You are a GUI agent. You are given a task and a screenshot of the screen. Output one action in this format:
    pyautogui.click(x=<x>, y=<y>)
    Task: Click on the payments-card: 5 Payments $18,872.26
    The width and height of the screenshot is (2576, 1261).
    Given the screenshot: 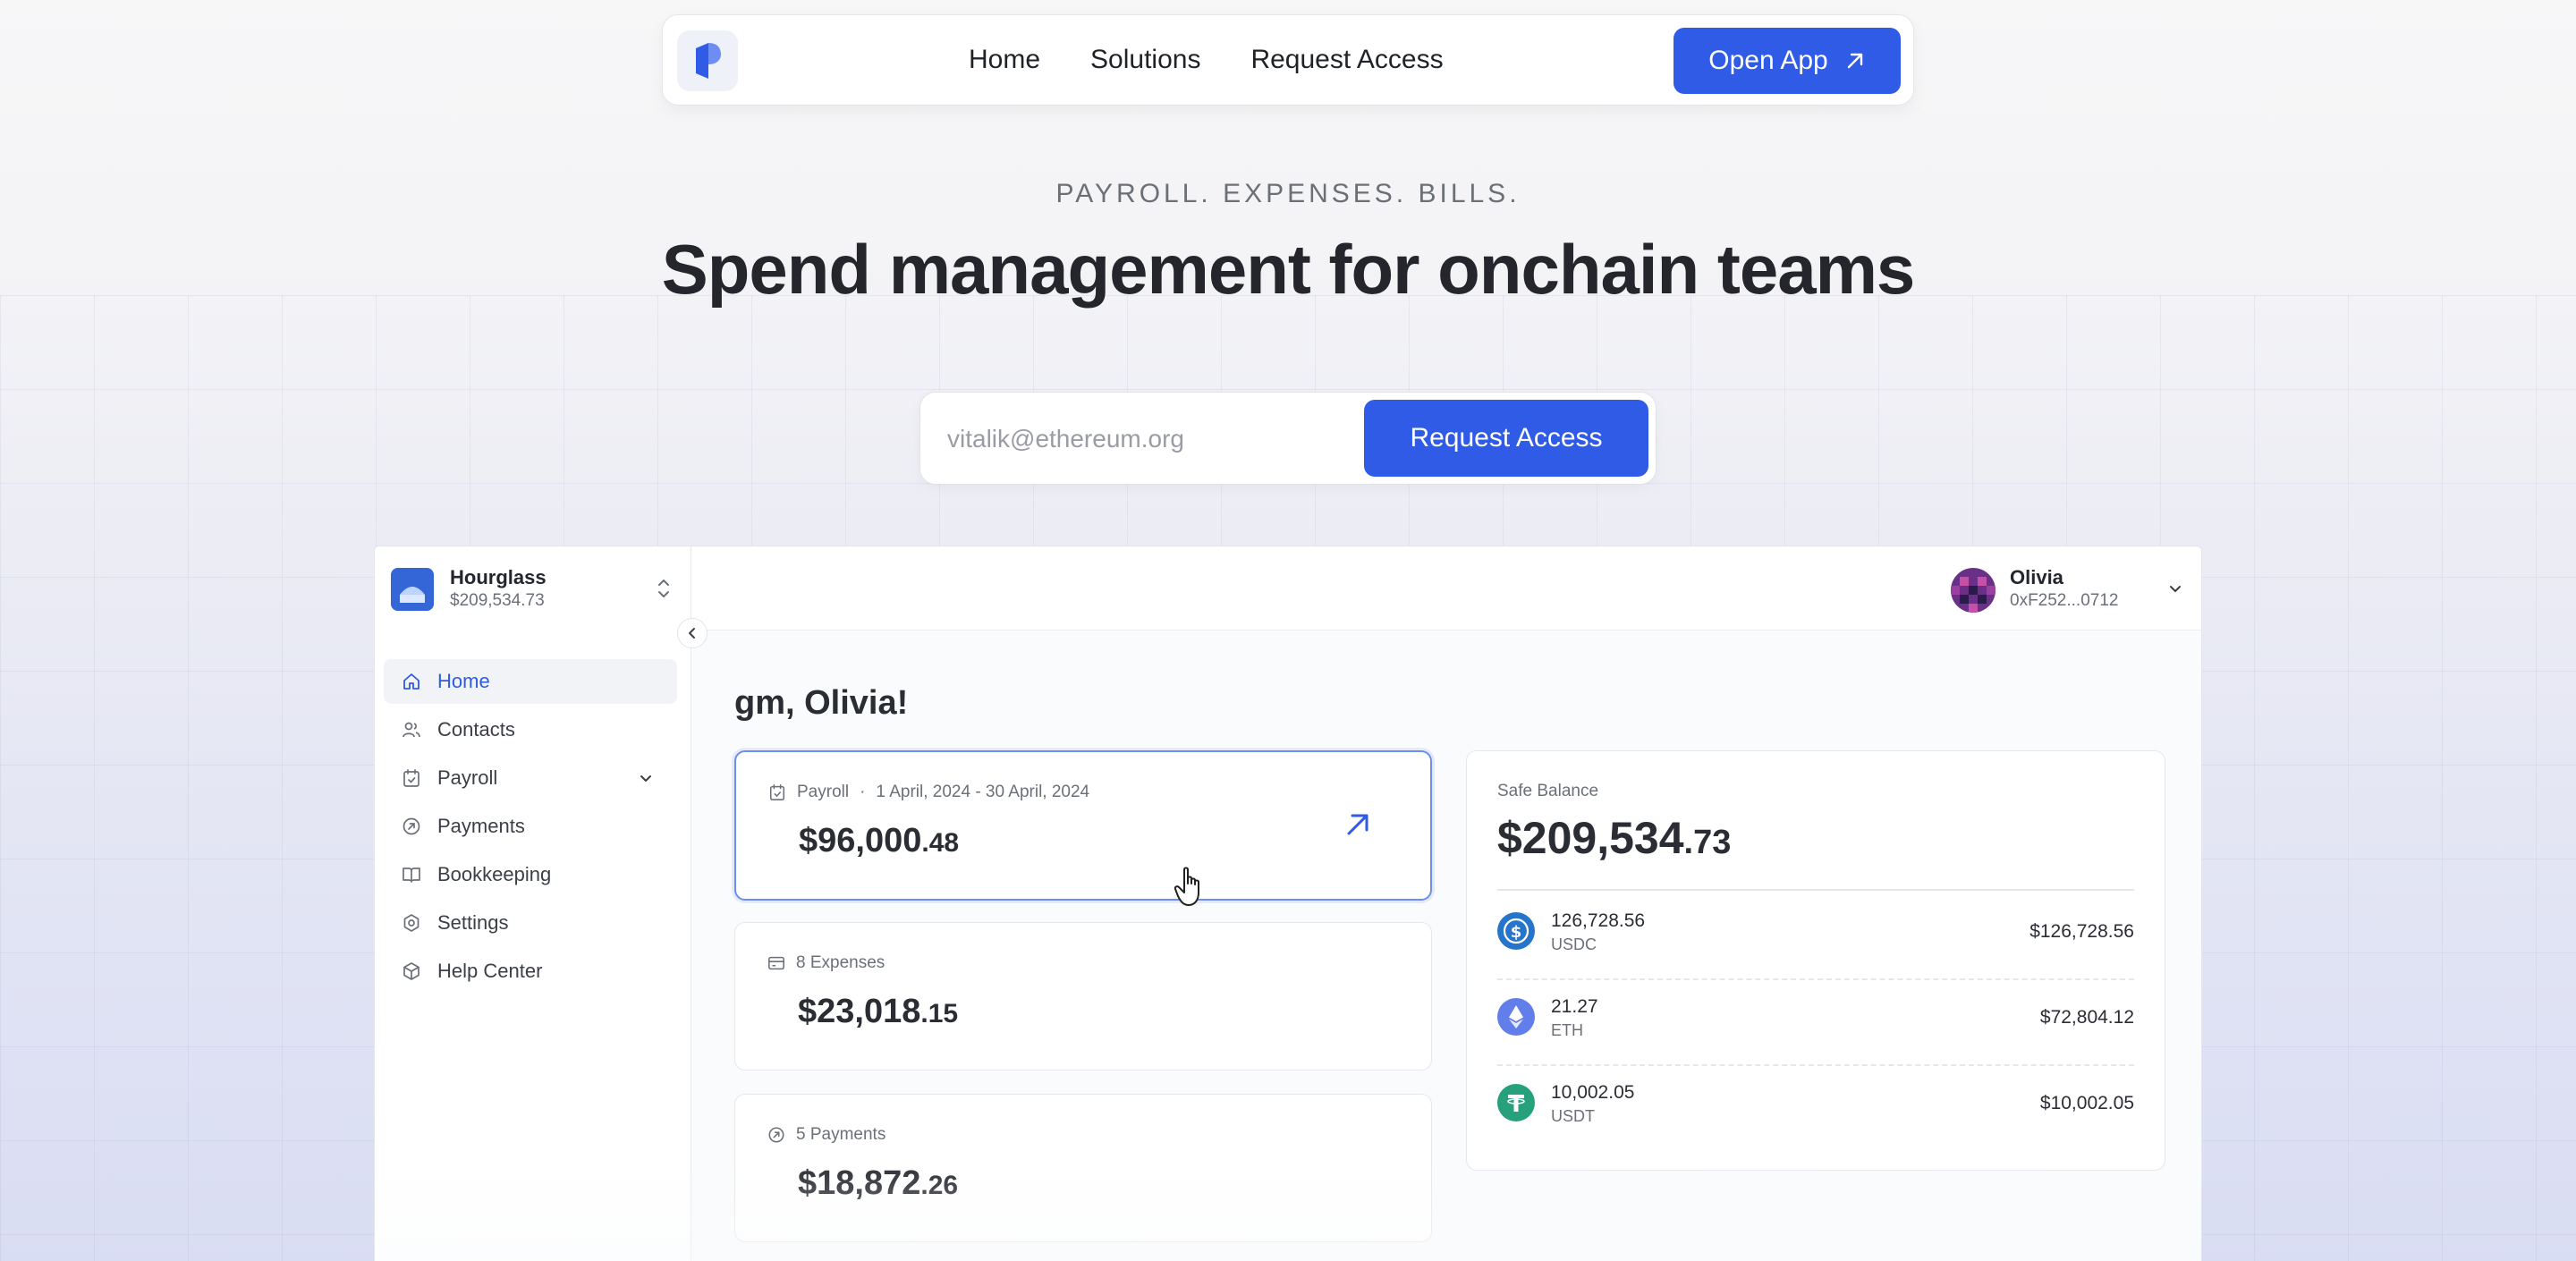 What is the action you would take?
    pyautogui.click(x=1083, y=1168)
    